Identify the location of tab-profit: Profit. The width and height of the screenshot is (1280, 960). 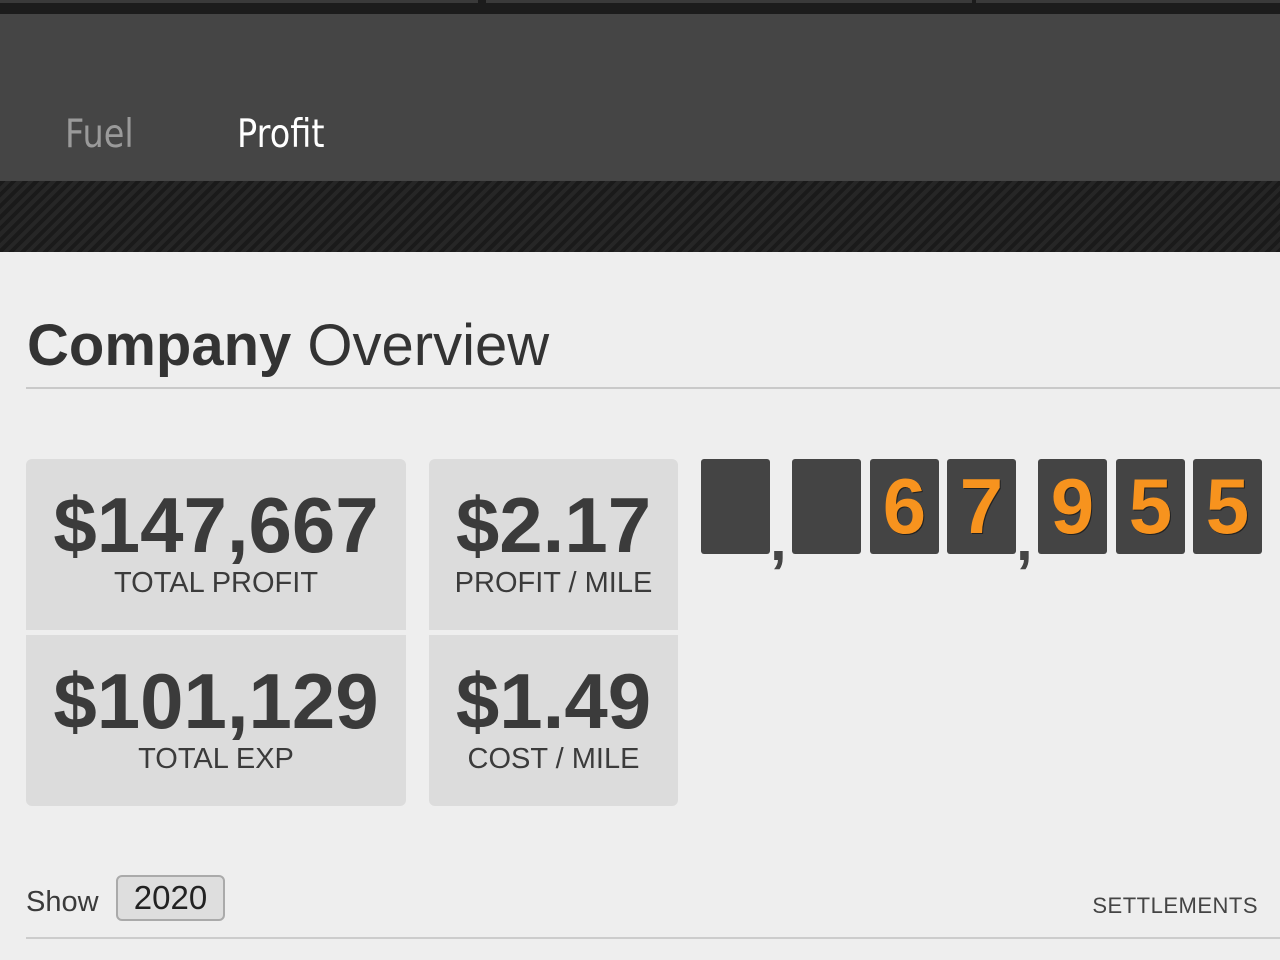
(280, 134).